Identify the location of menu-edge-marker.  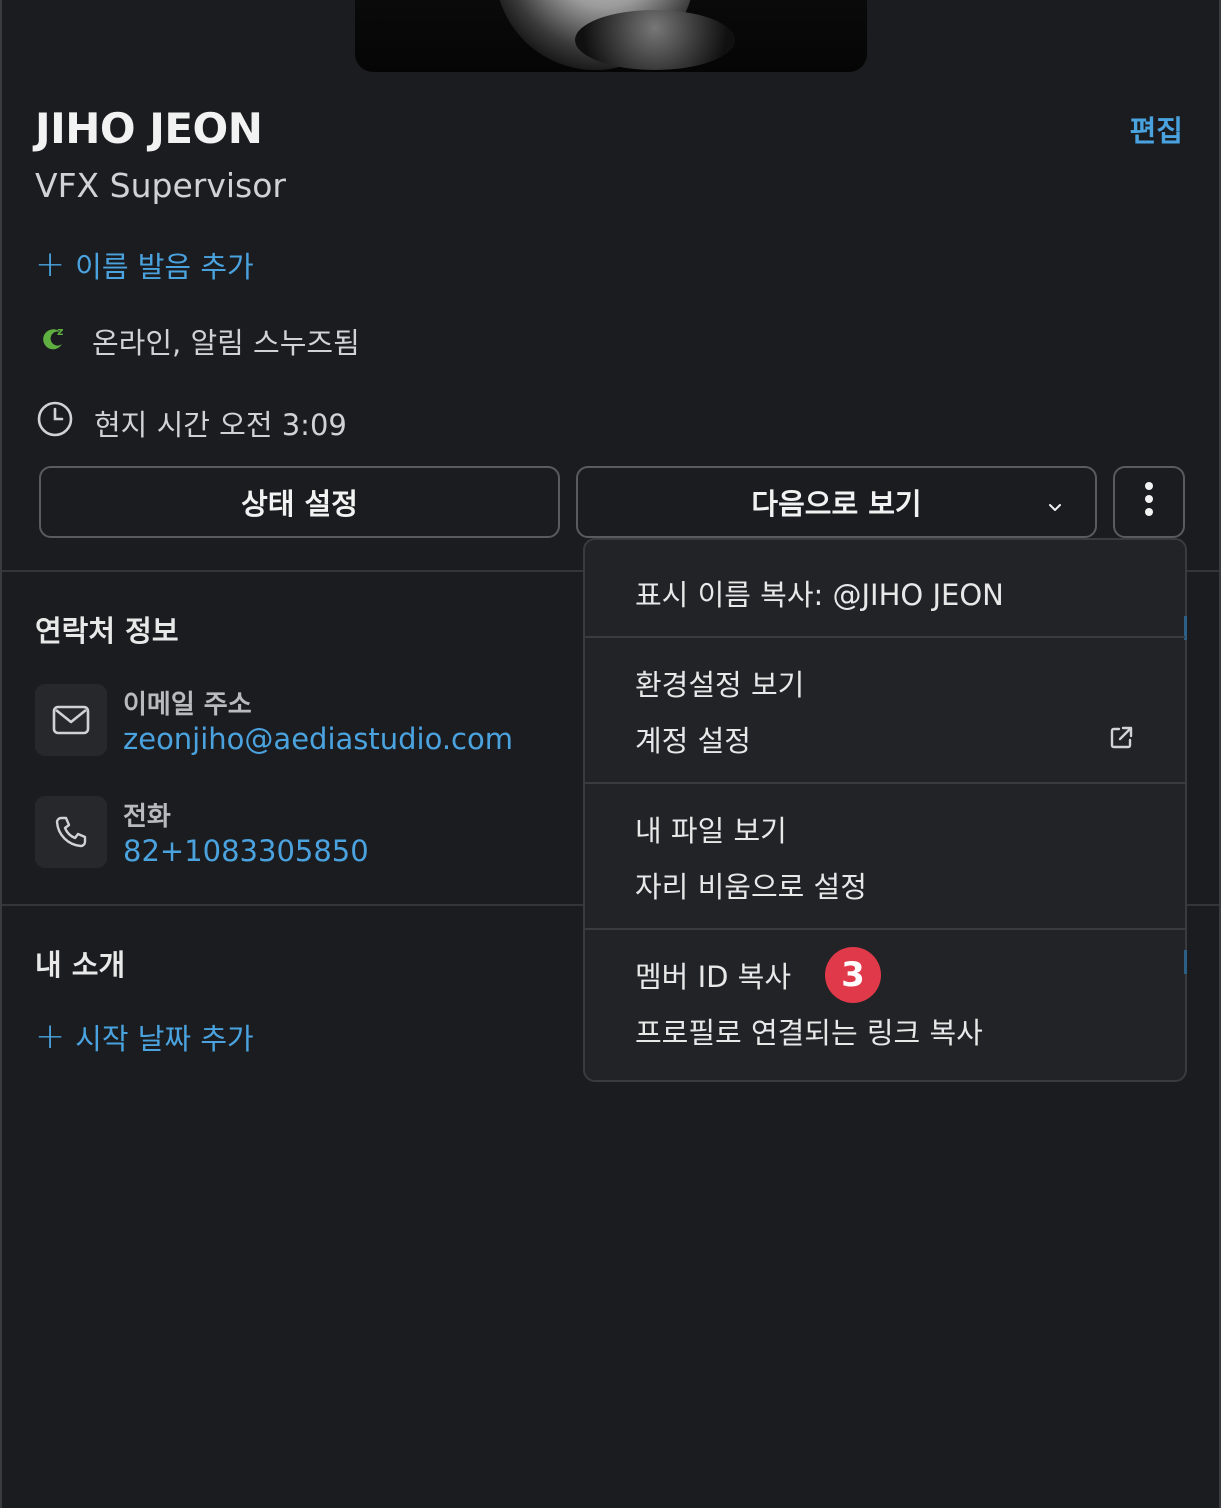
(1185, 962).